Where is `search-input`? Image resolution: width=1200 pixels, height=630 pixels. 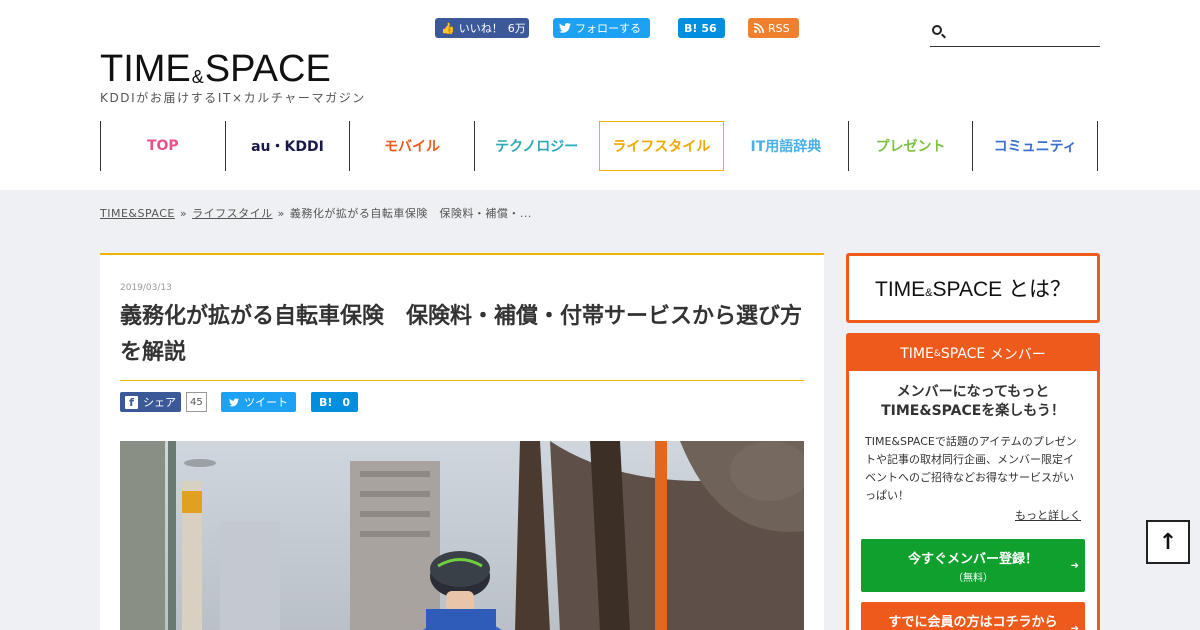 search-input is located at coordinates (1024, 32).